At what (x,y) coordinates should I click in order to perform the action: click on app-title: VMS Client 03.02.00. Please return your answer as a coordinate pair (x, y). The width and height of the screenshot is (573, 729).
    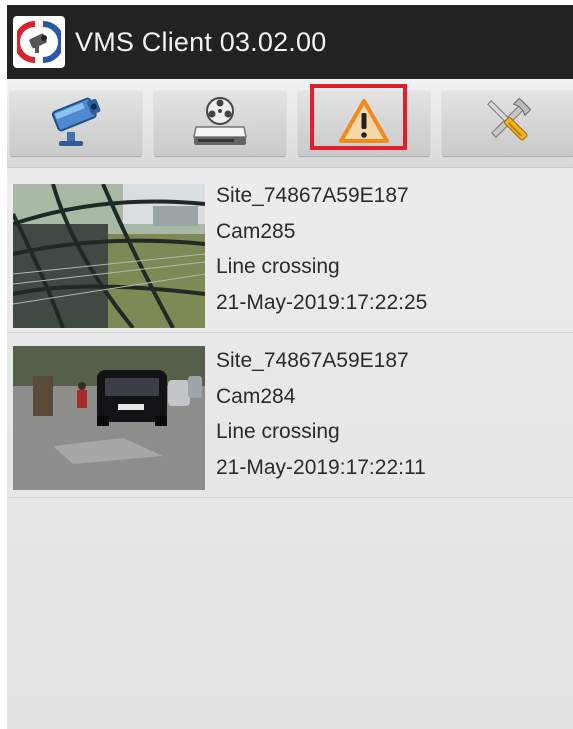
    Looking at the image, I should click on (201, 41).